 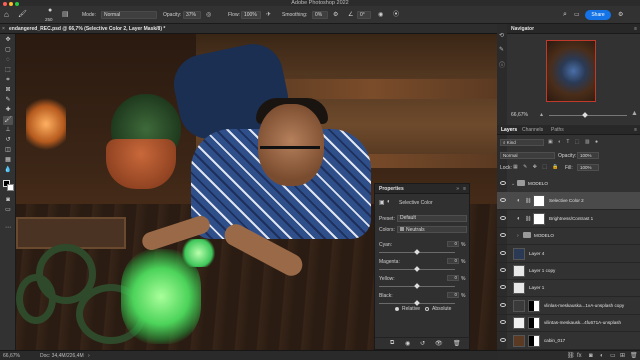 I want to click on layer-row: cabin_017, so click(x=568, y=341).